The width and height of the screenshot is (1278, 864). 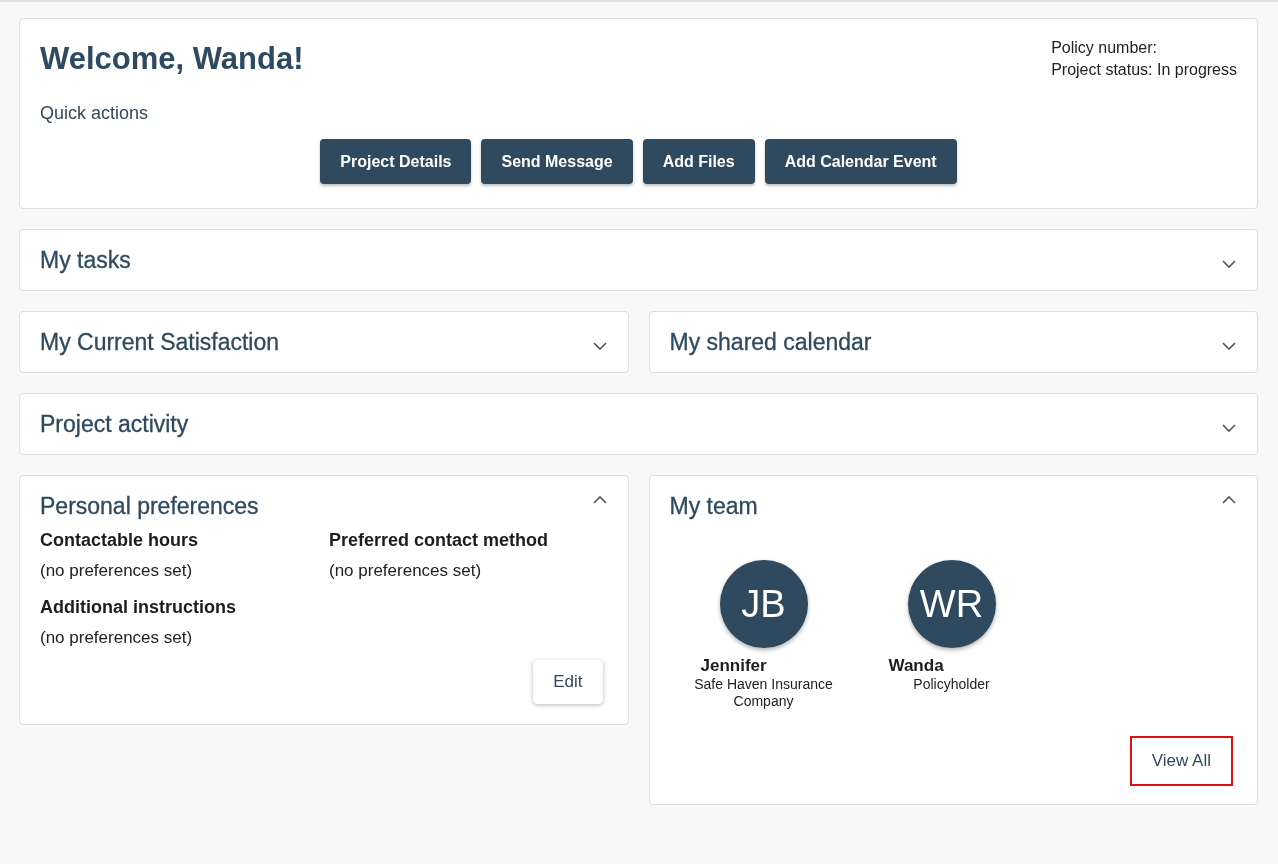 What do you see at coordinates (160, 342) in the screenshot?
I see `panel-title: My Current Satisfaction` at bounding box center [160, 342].